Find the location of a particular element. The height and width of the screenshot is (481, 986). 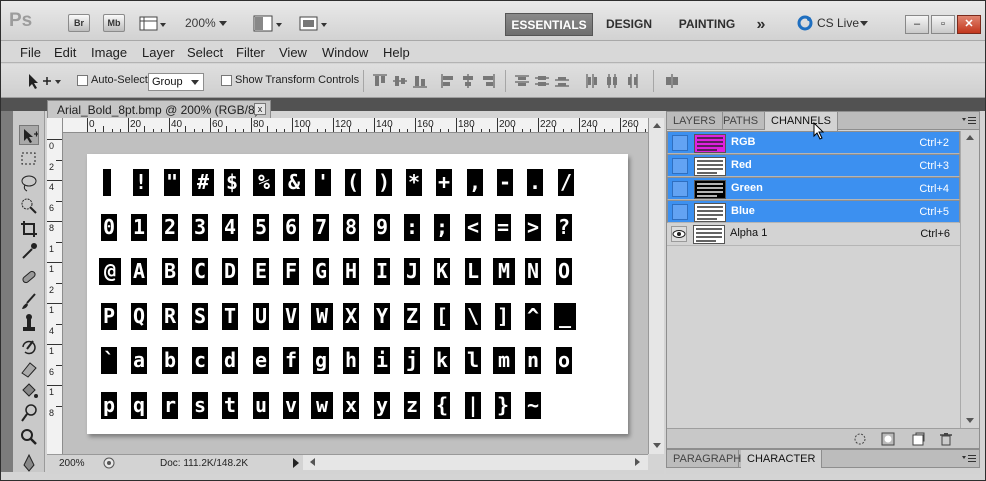

pen-tool-icon is located at coordinates (29, 463).